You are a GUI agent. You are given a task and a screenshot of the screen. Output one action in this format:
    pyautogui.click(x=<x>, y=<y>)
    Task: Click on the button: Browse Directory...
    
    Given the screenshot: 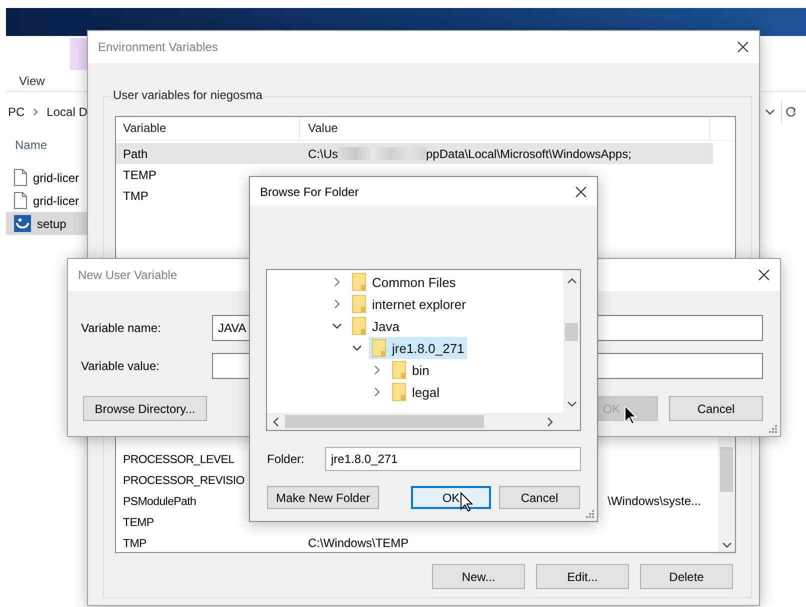 What is the action you would take?
    pyautogui.click(x=145, y=408)
    